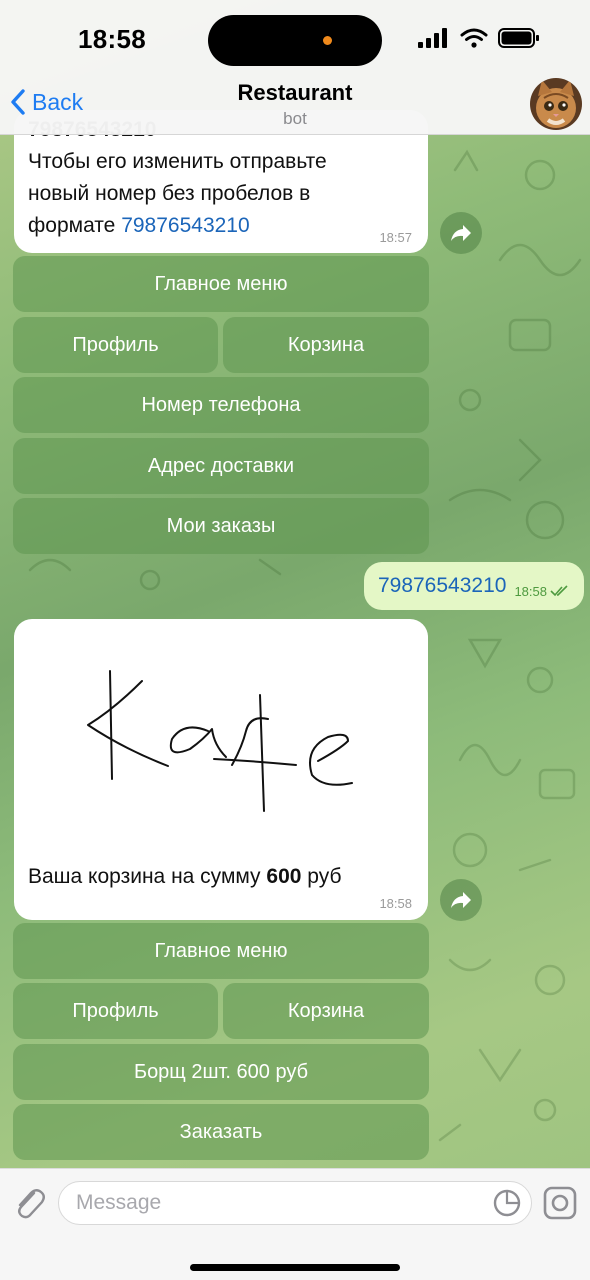 The width and height of the screenshot is (590, 1280). Describe the element at coordinates (295, 118) in the screenshot. I see `chat-subtitle: bot` at that location.